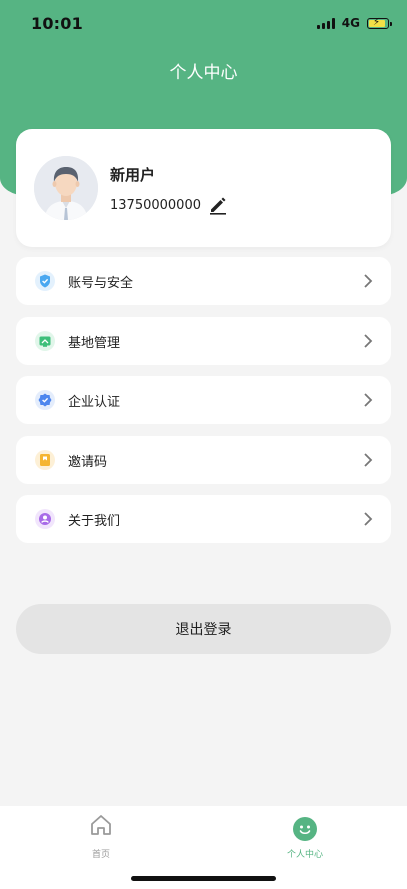 The width and height of the screenshot is (407, 889). Describe the element at coordinates (203, 400) in the screenshot. I see `menu-item-enterprise-verification: 企业认证` at that location.